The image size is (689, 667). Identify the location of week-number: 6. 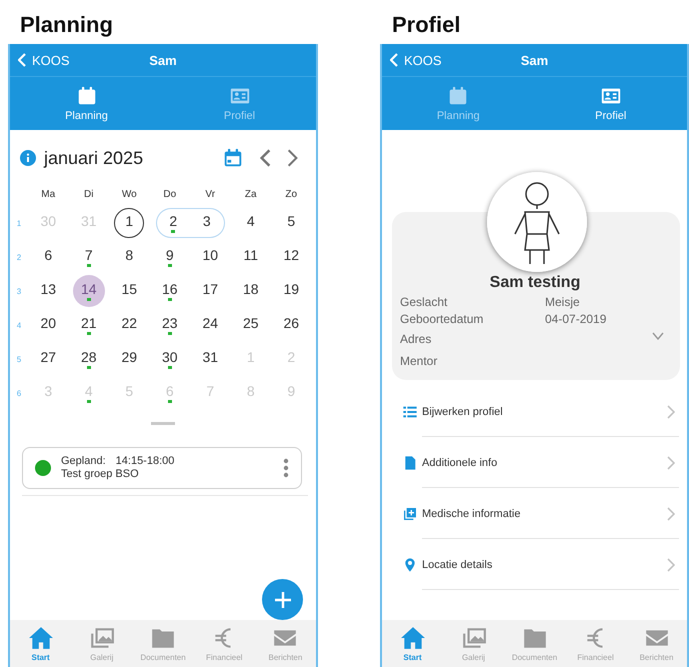
(19, 394).